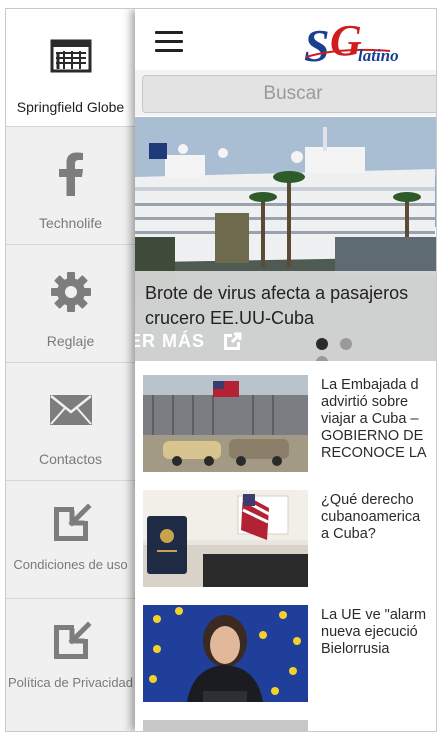 This screenshot has width=443, height=738. Describe the element at coordinates (277, 293) in the screenshot. I see `hero-title-line: Brote de virus afecta a pasajeros` at that location.